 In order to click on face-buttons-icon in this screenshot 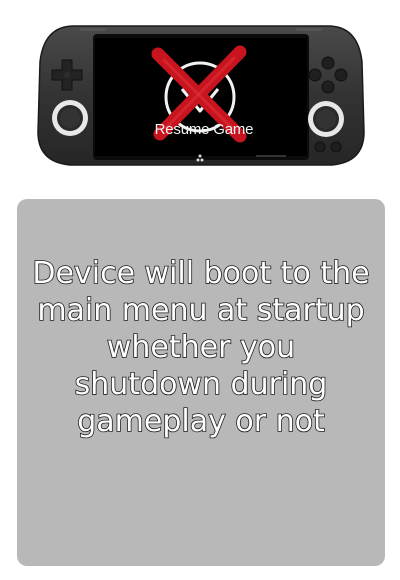, I will do `click(328, 75)`.